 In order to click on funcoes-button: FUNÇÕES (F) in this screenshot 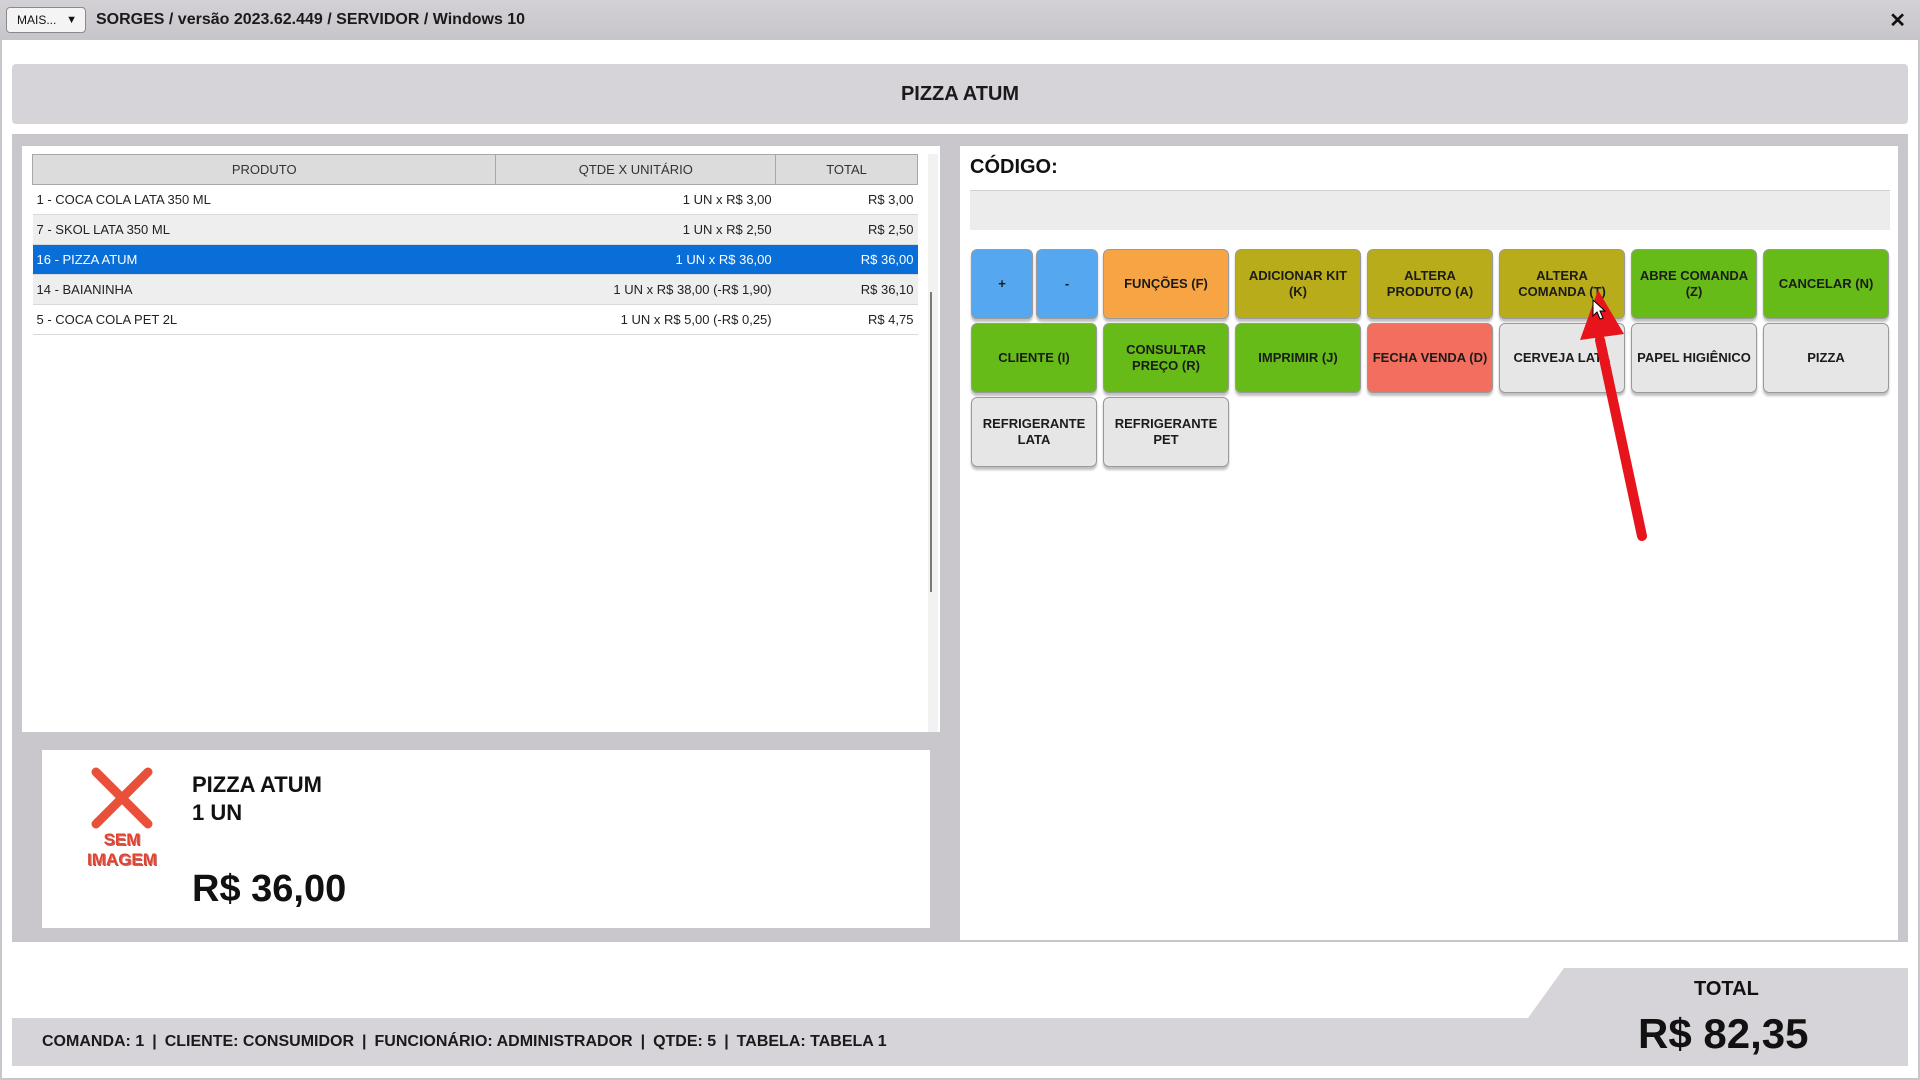, I will do `click(1166, 284)`.